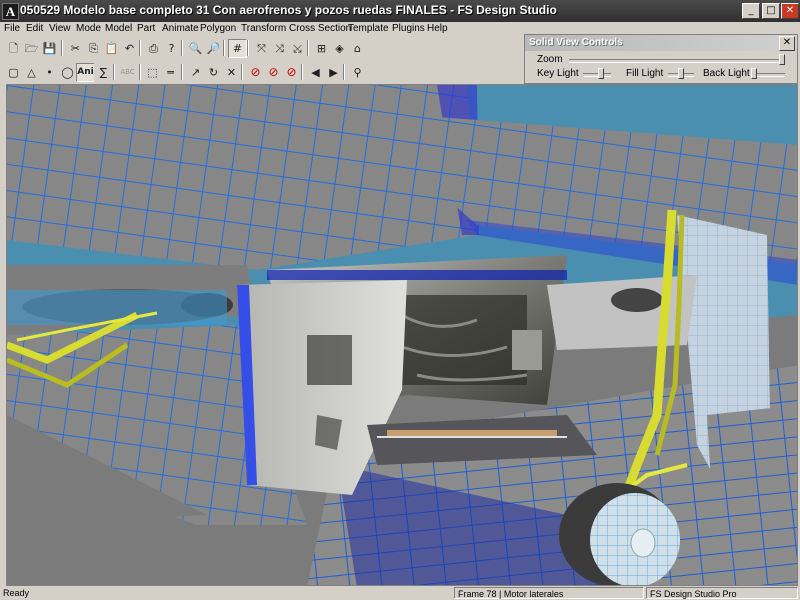  What do you see at coordinates (661, 43) in the screenshot?
I see `solid-view-controls-titlebar: Solid View Controls ✕` at bounding box center [661, 43].